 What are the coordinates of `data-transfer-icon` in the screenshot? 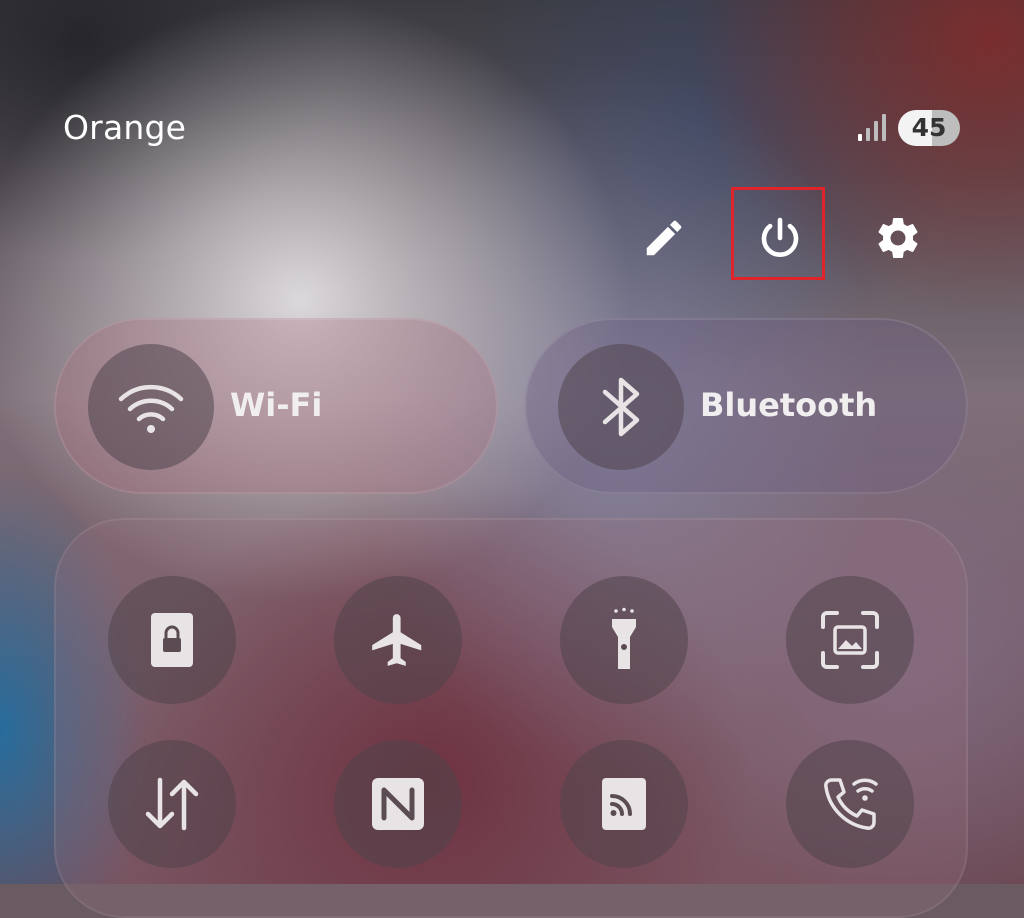 It's located at (172, 804).